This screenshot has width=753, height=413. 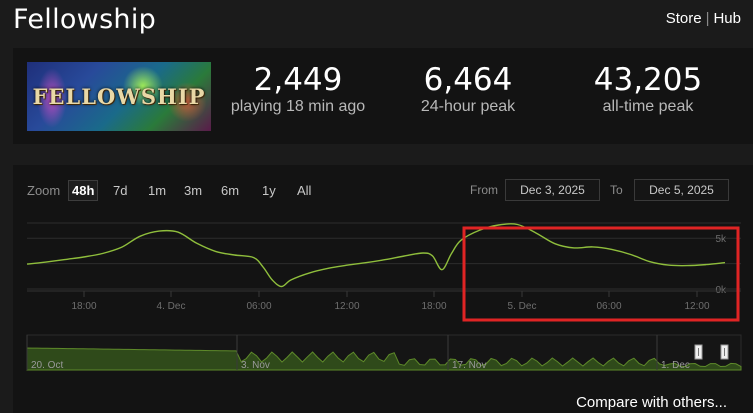 I want to click on stat-label: 24-hour peak, so click(x=468, y=106).